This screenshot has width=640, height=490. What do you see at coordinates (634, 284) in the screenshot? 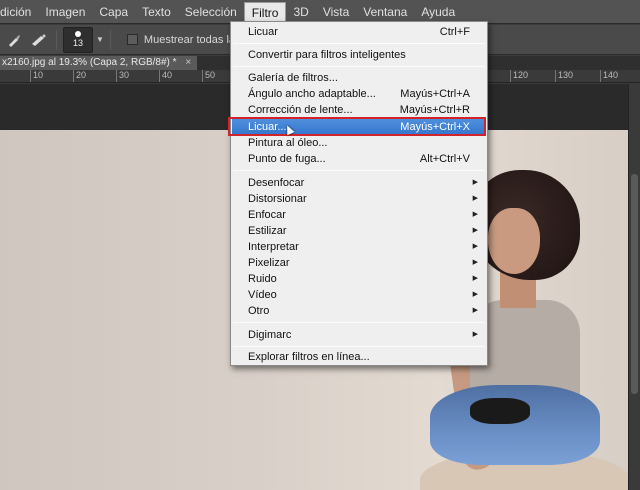
I see `scrollbar-thumb` at bounding box center [634, 284].